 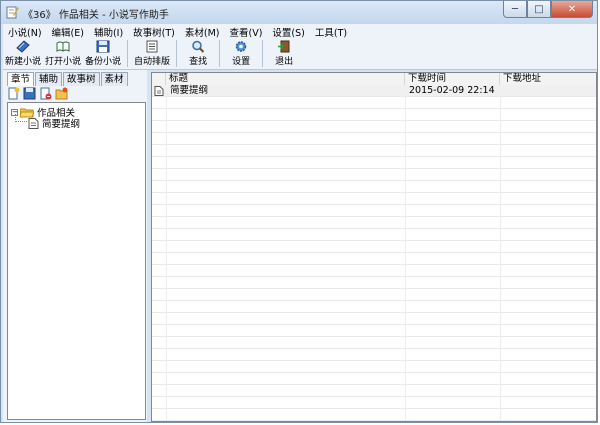 I want to click on save-icon, so click(x=29, y=93).